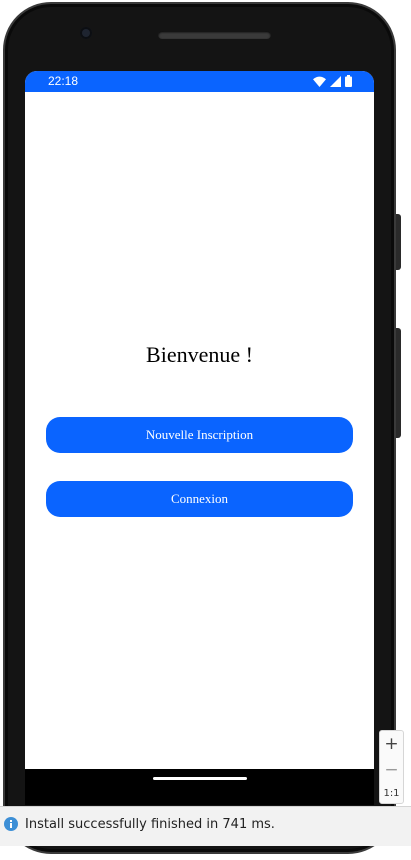 Image resolution: width=411 pixels, height=860 pixels. What do you see at coordinates (348, 81) in the screenshot?
I see `battery-icon` at bounding box center [348, 81].